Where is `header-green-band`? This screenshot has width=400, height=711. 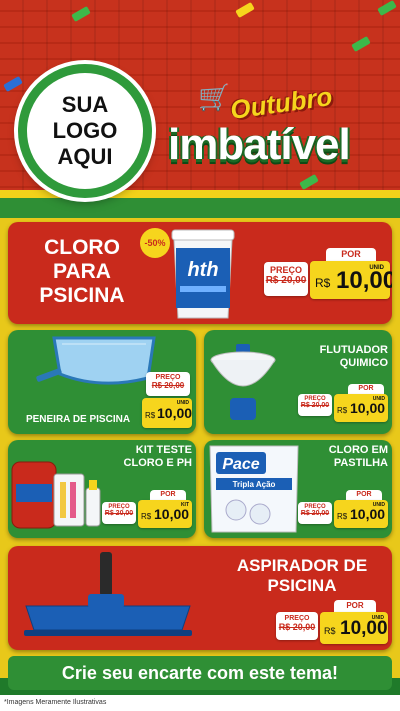 header-green-band is located at coordinates (200, 207).